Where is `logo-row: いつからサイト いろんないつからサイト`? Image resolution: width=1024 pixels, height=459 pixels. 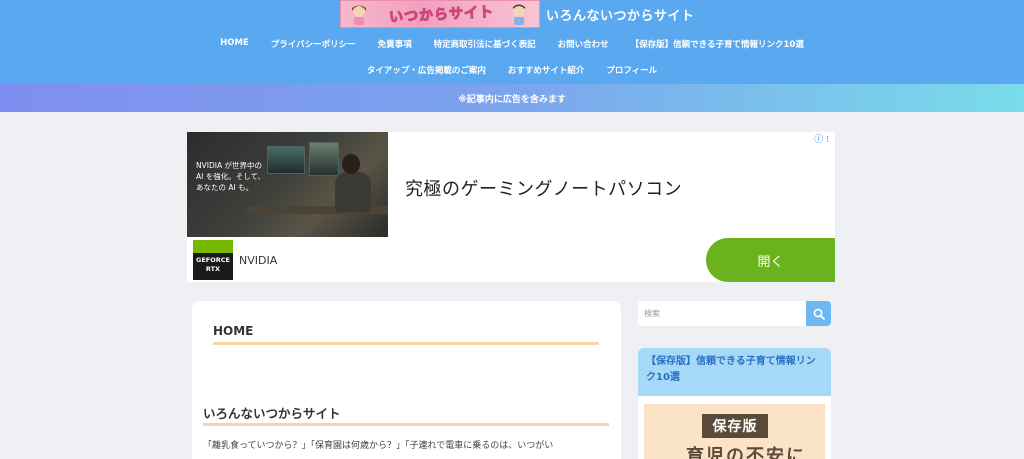 logo-row: いつからサイト いろんないつからサイト is located at coordinates (517, 14).